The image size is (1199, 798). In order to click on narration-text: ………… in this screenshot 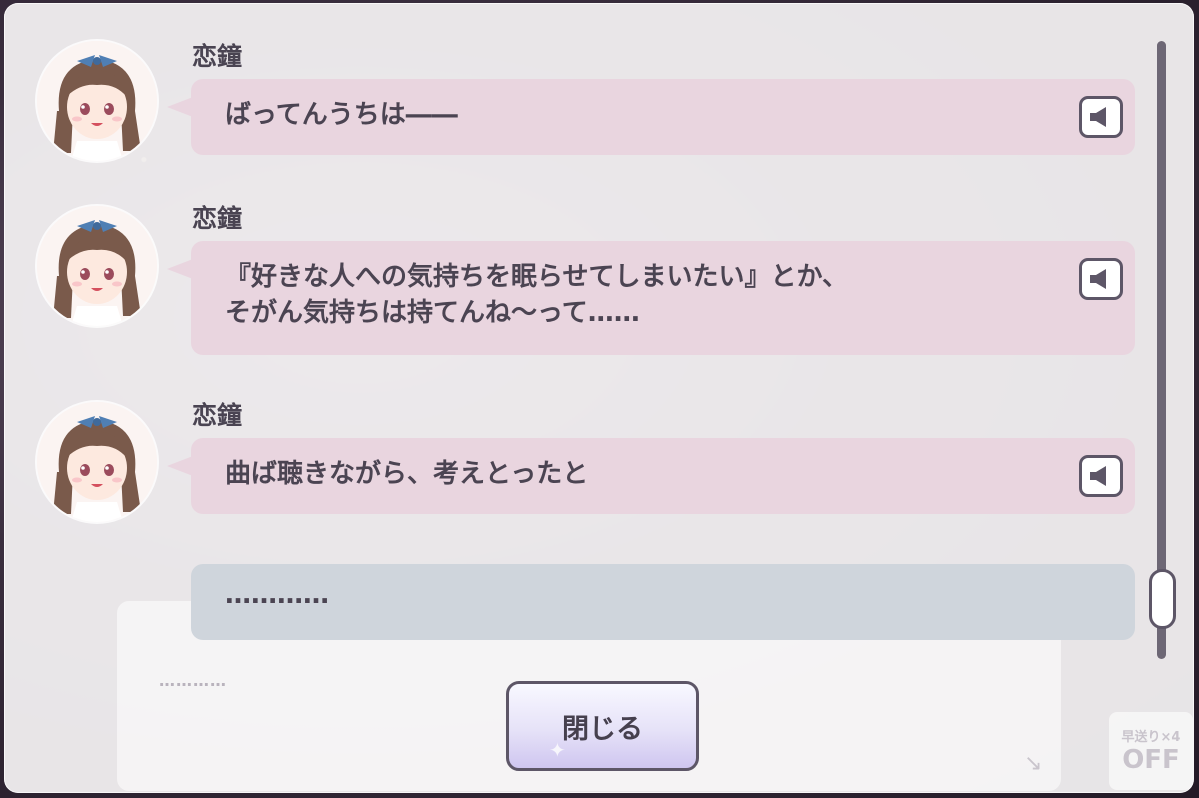, I will do `click(277, 595)`.